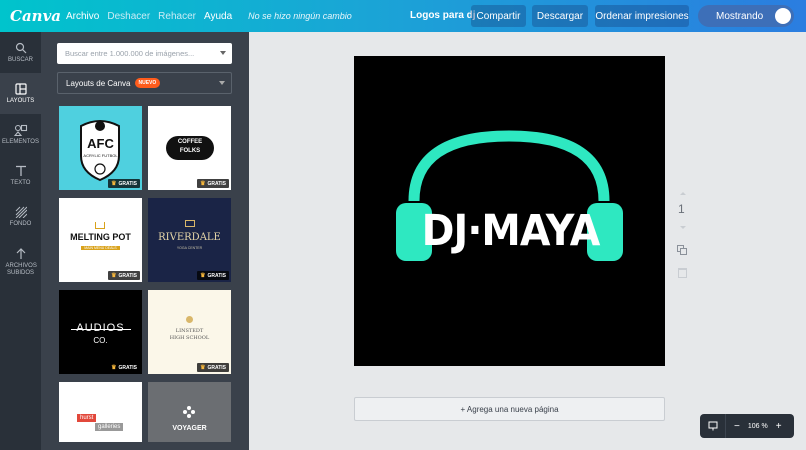 The image size is (806, 450). I want to click on upload-icon, so click(21, 253).